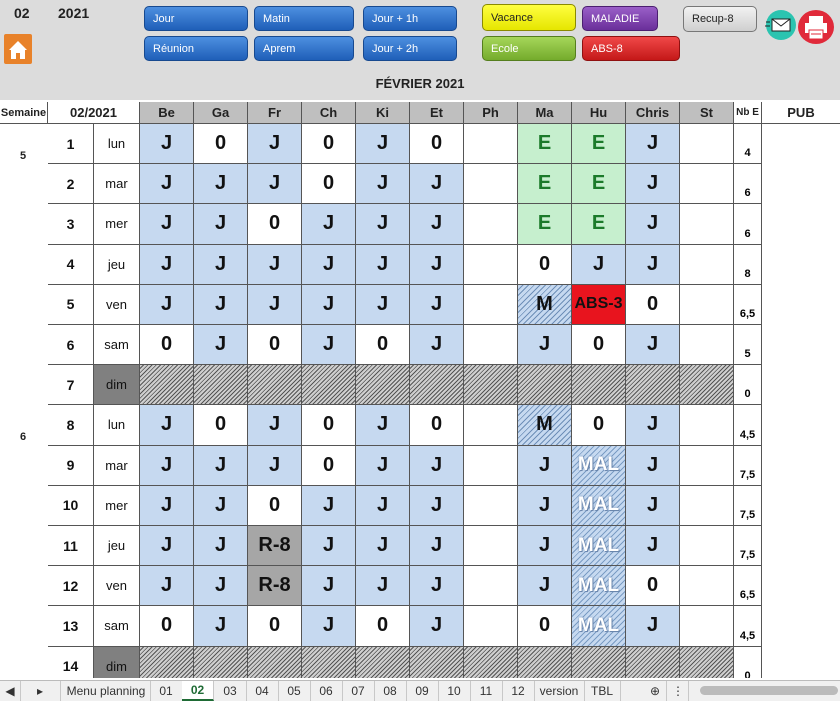  What do you see at coordinates (106, 691) in the screenshot?
I see `sheet-tab-menu-planning: Menu planning` at bounding box center [106, 691].